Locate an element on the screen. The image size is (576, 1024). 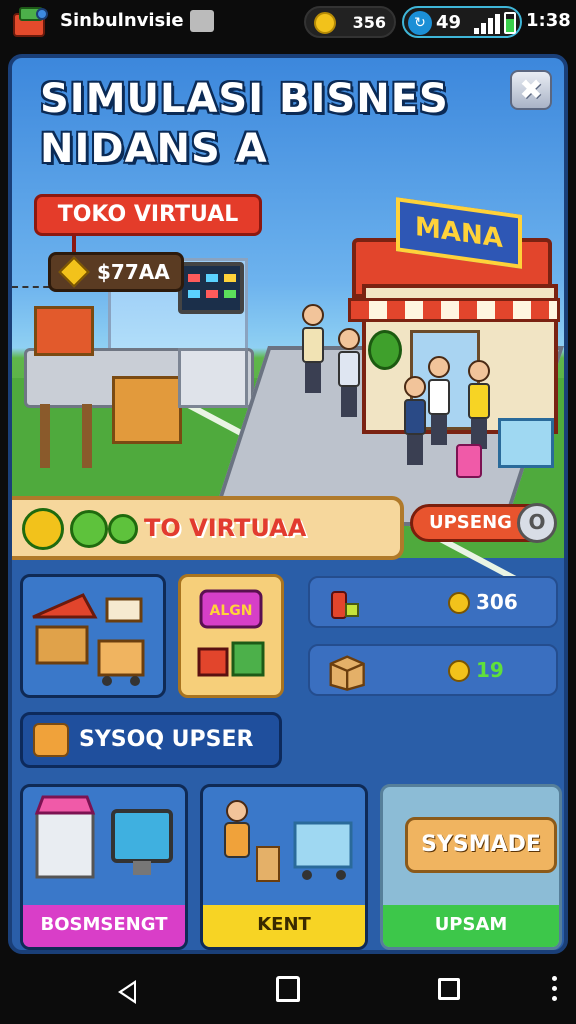
title-line-2: NIDANS A is located at coordinates (154, 149).